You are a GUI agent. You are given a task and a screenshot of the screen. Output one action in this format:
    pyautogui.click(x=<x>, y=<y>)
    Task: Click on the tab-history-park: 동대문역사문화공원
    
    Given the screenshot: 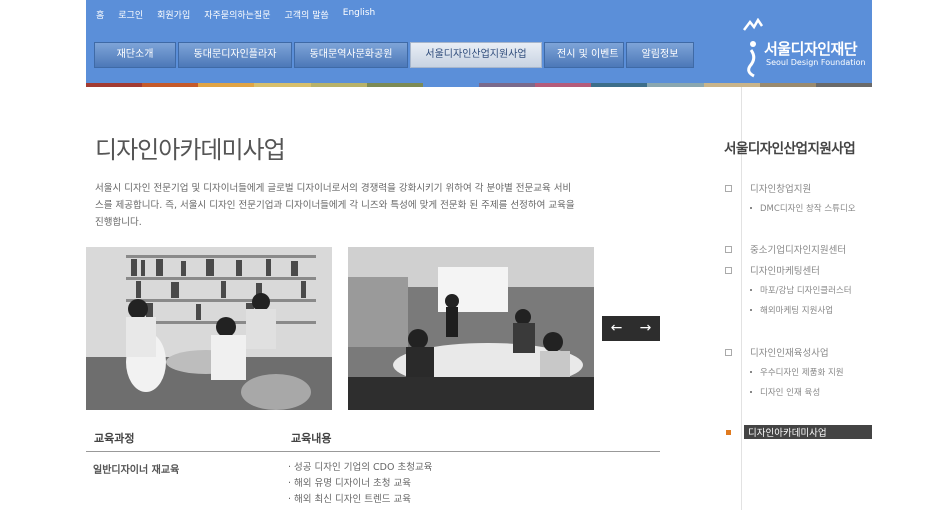 What is the action you would take?
    pyautogui.click(x=351, y=55)
    